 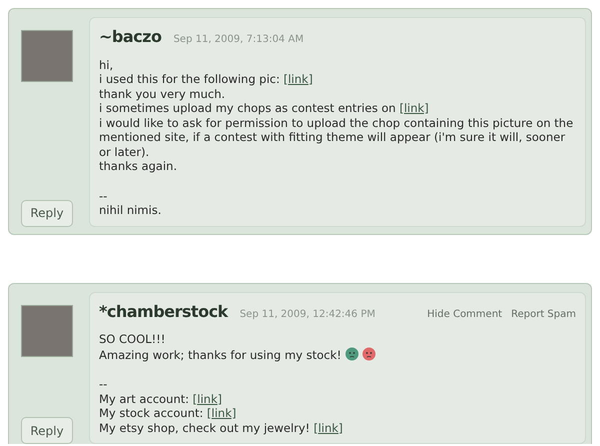 What do you see at coordinates (151, 413) in the screenshot?
I see `comment-text: My stock account:` at bounding box center [151, 413].